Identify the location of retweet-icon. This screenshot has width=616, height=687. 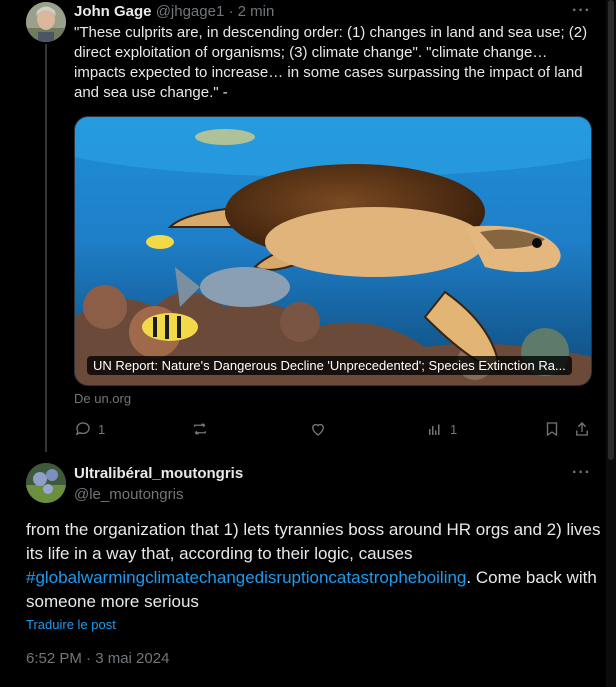
(200, 429).